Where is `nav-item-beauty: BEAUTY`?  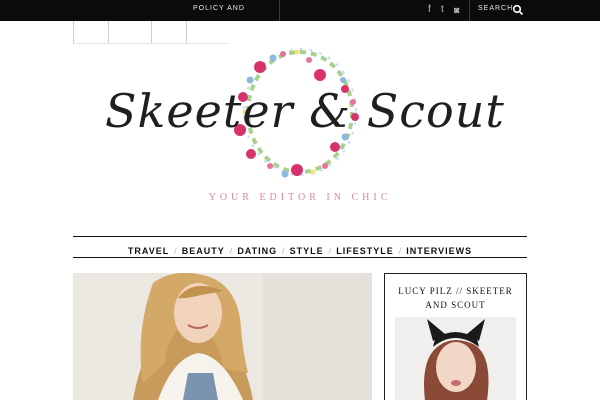 nav-item-beauty: BEAUTY is located at coordinates (203, 251).